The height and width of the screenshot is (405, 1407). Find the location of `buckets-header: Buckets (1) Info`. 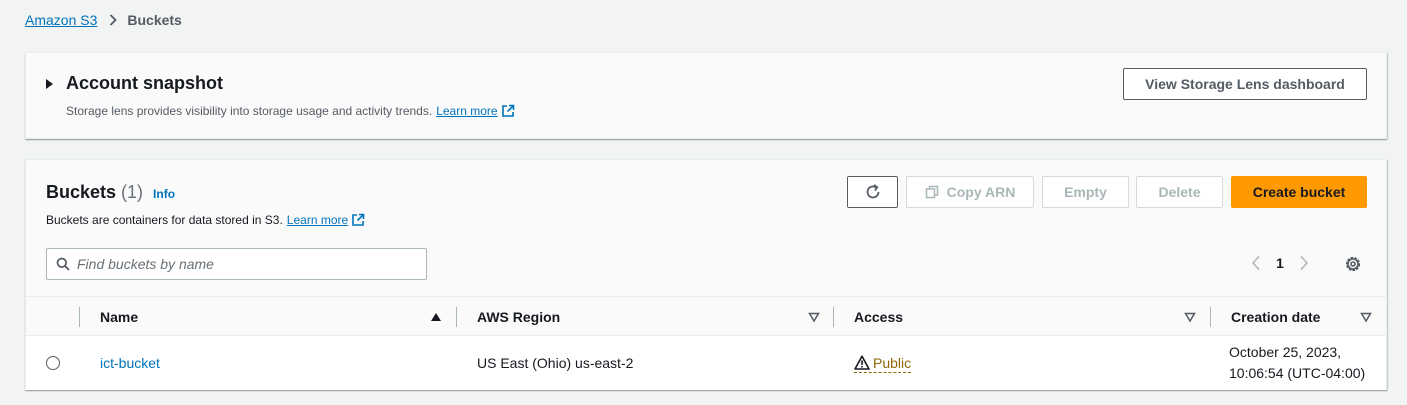

buckets-header: Buckets (1) Info is located at coordinates (110, 192).